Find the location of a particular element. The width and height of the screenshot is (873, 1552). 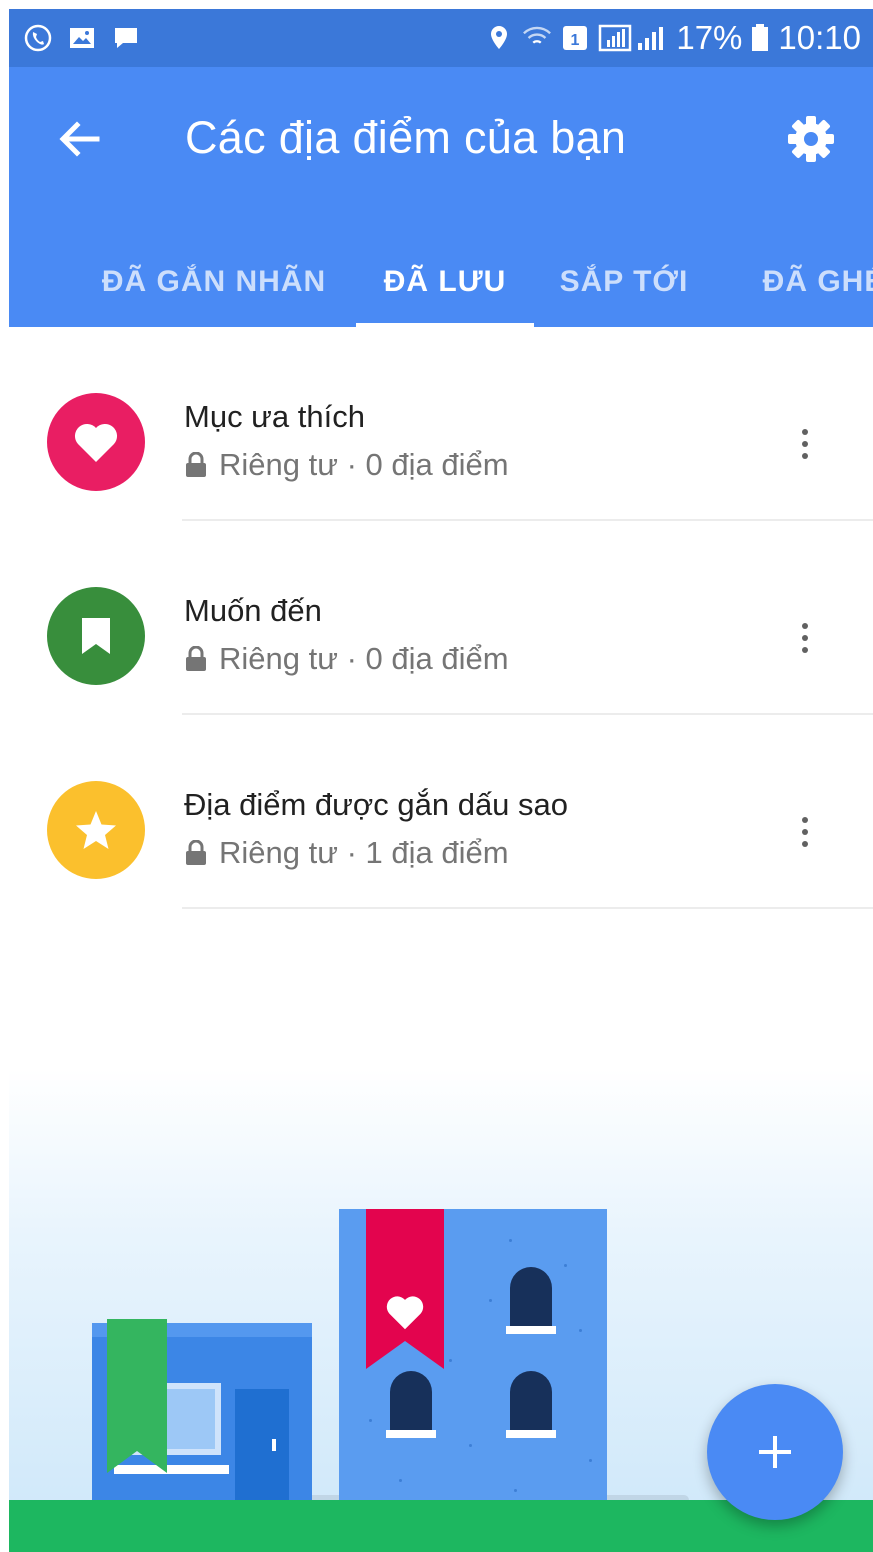

tab-visited: ĐÃ GHÉ is located at coordinates (798, 282).